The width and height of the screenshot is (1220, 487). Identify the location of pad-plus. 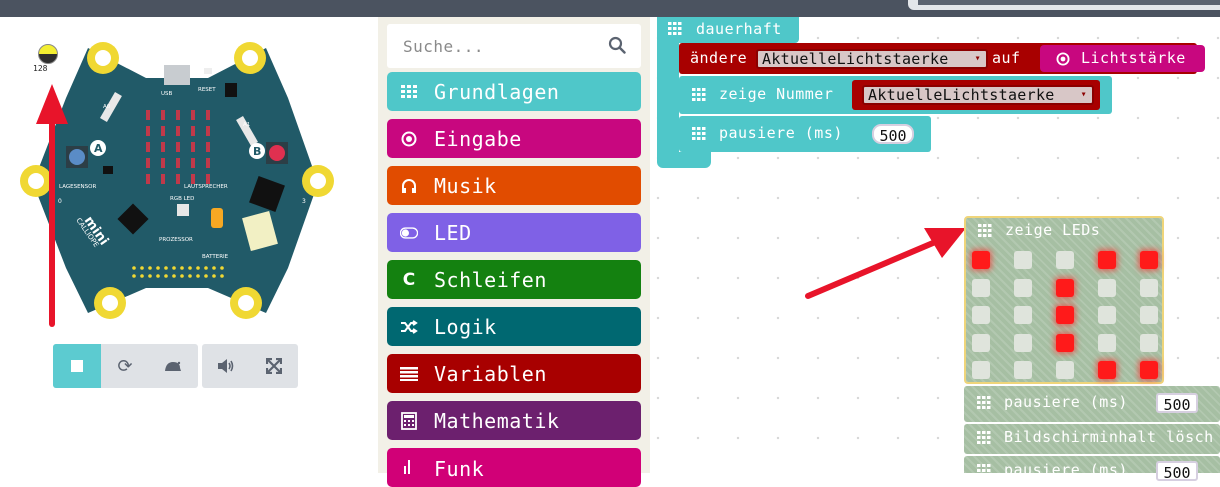
(250, 58).